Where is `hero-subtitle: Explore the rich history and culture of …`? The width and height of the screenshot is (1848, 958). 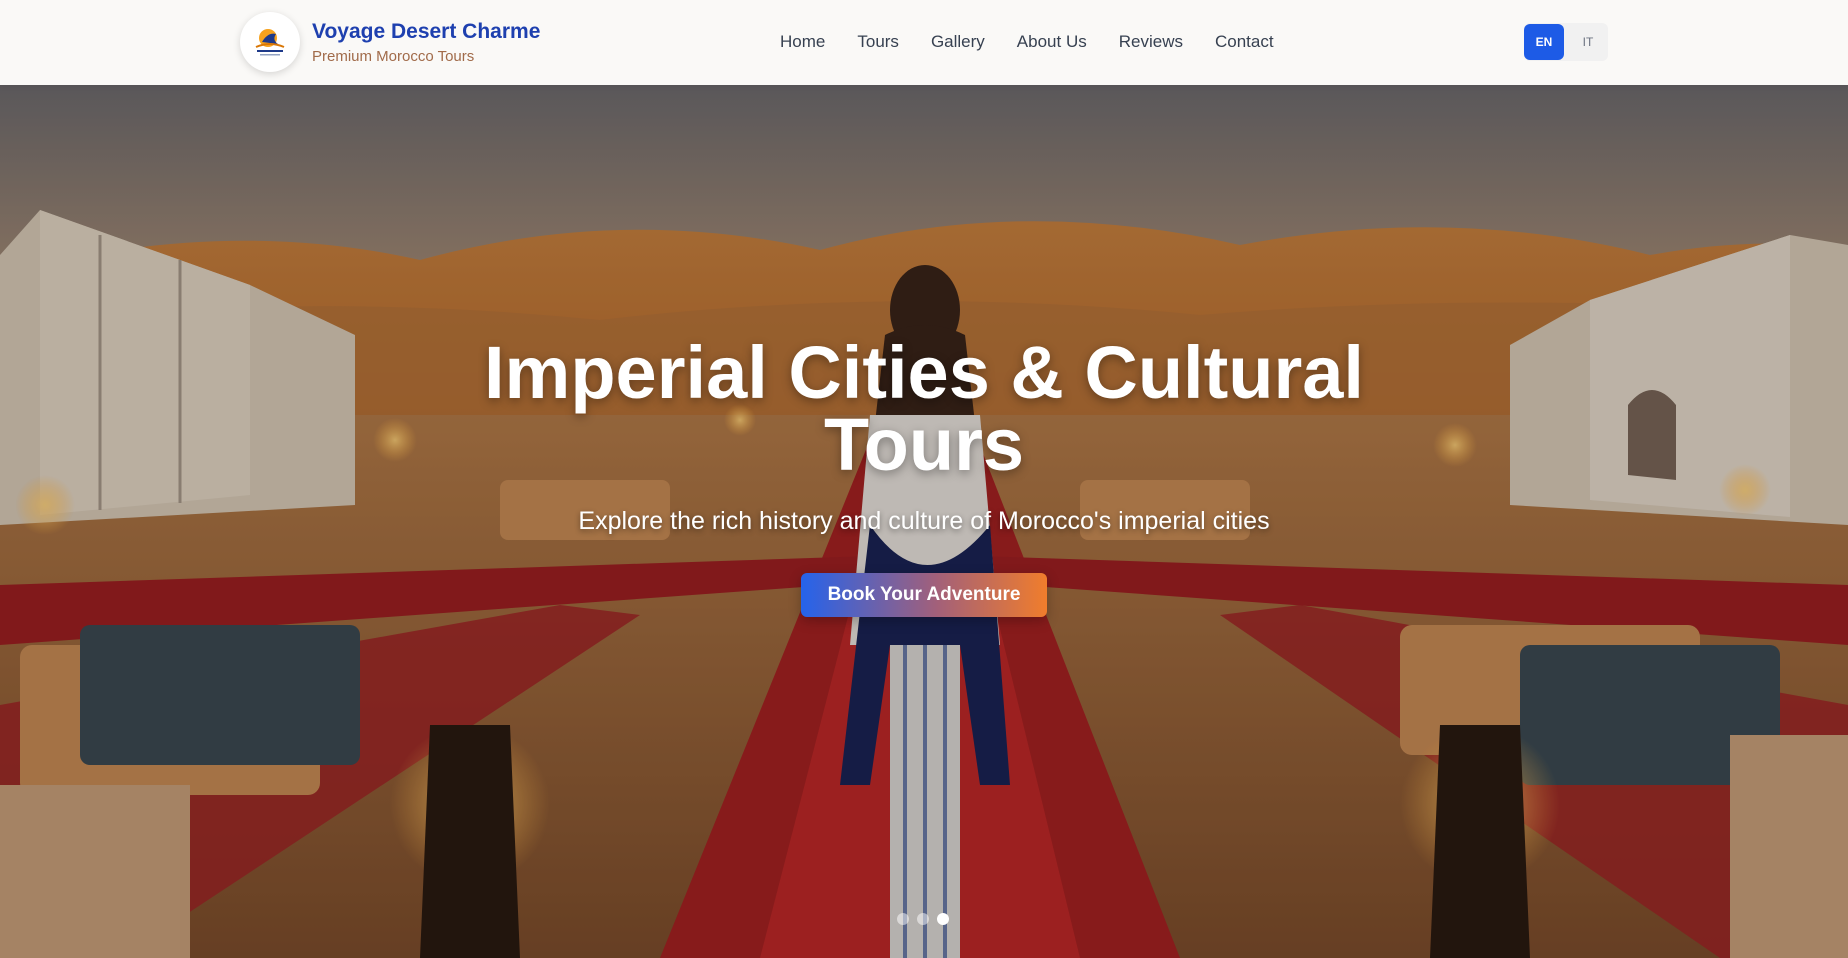 hero-subtitle: Explore the rich history and culture of … is located at coordinates (924, 521).